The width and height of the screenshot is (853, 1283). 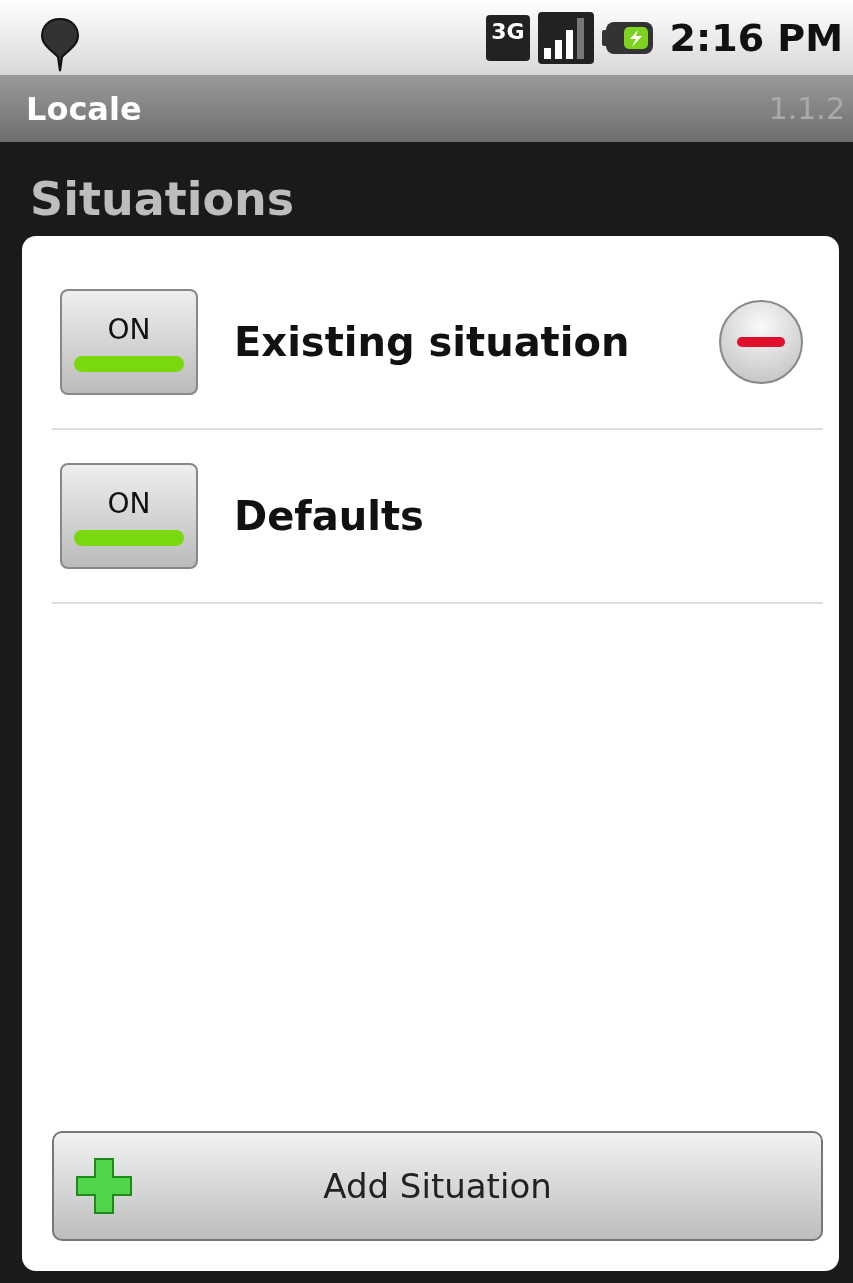 What do you see at coordinates (84, 108) in the screenshot?
I see `app-title: Locale` at bounding box center [84, 108].